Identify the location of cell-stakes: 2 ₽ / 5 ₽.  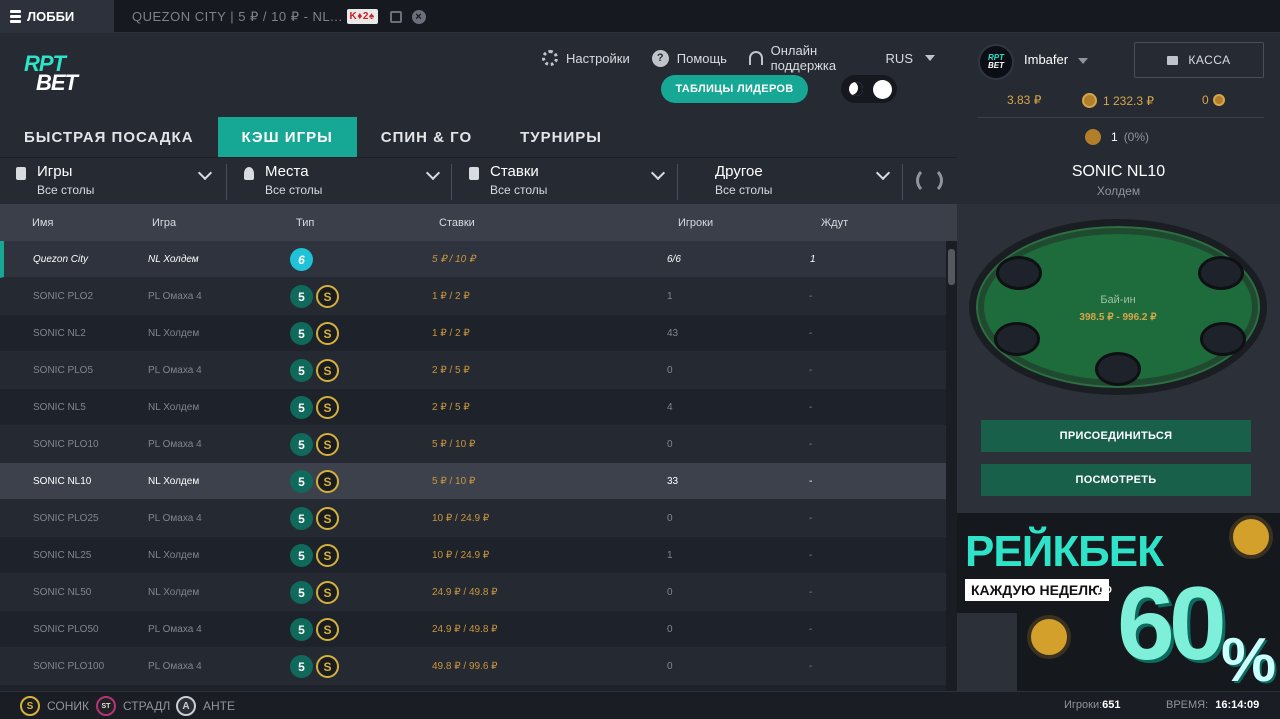
(451, 407).